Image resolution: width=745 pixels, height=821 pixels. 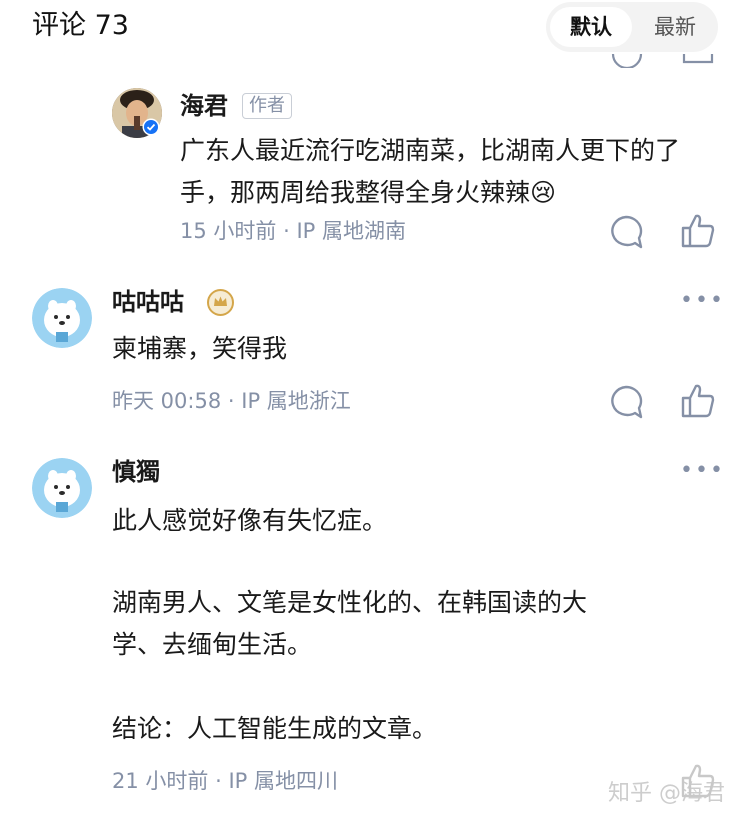 What do you see at coordinates (250, 520) in the screenshot?
I see `comment-text-line: 此人感觉好像有失忆症。` at bounding box center [250, 520].